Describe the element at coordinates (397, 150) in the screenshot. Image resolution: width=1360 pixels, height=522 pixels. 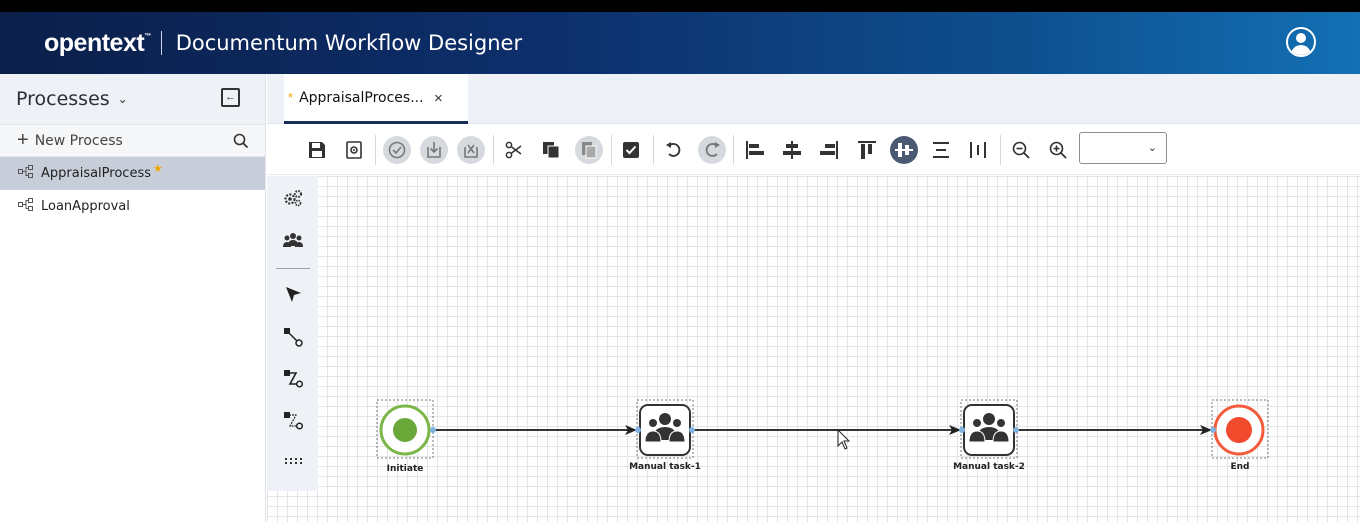
I see `validate-icon` at that location.